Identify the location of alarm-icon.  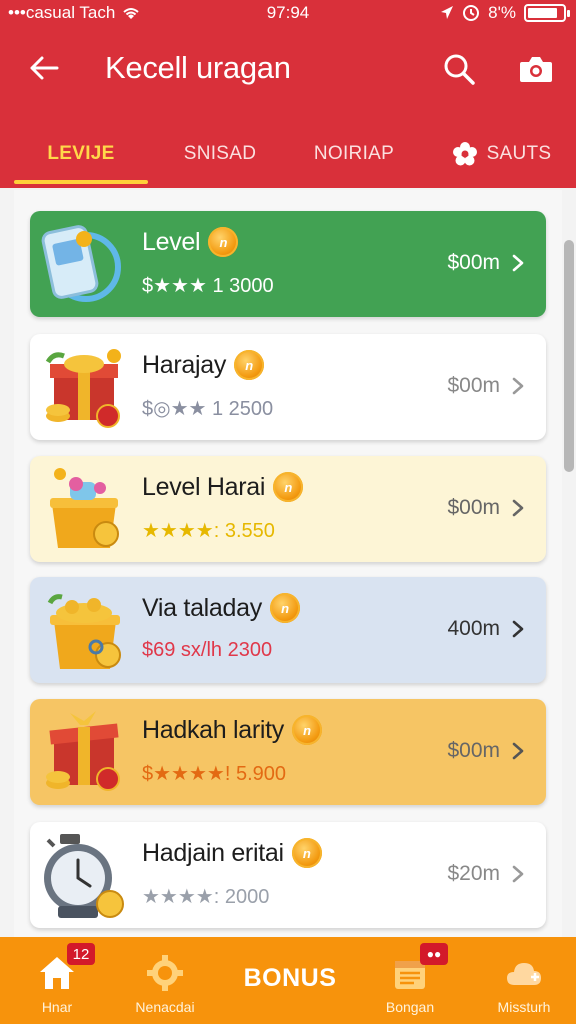
(471, 13).